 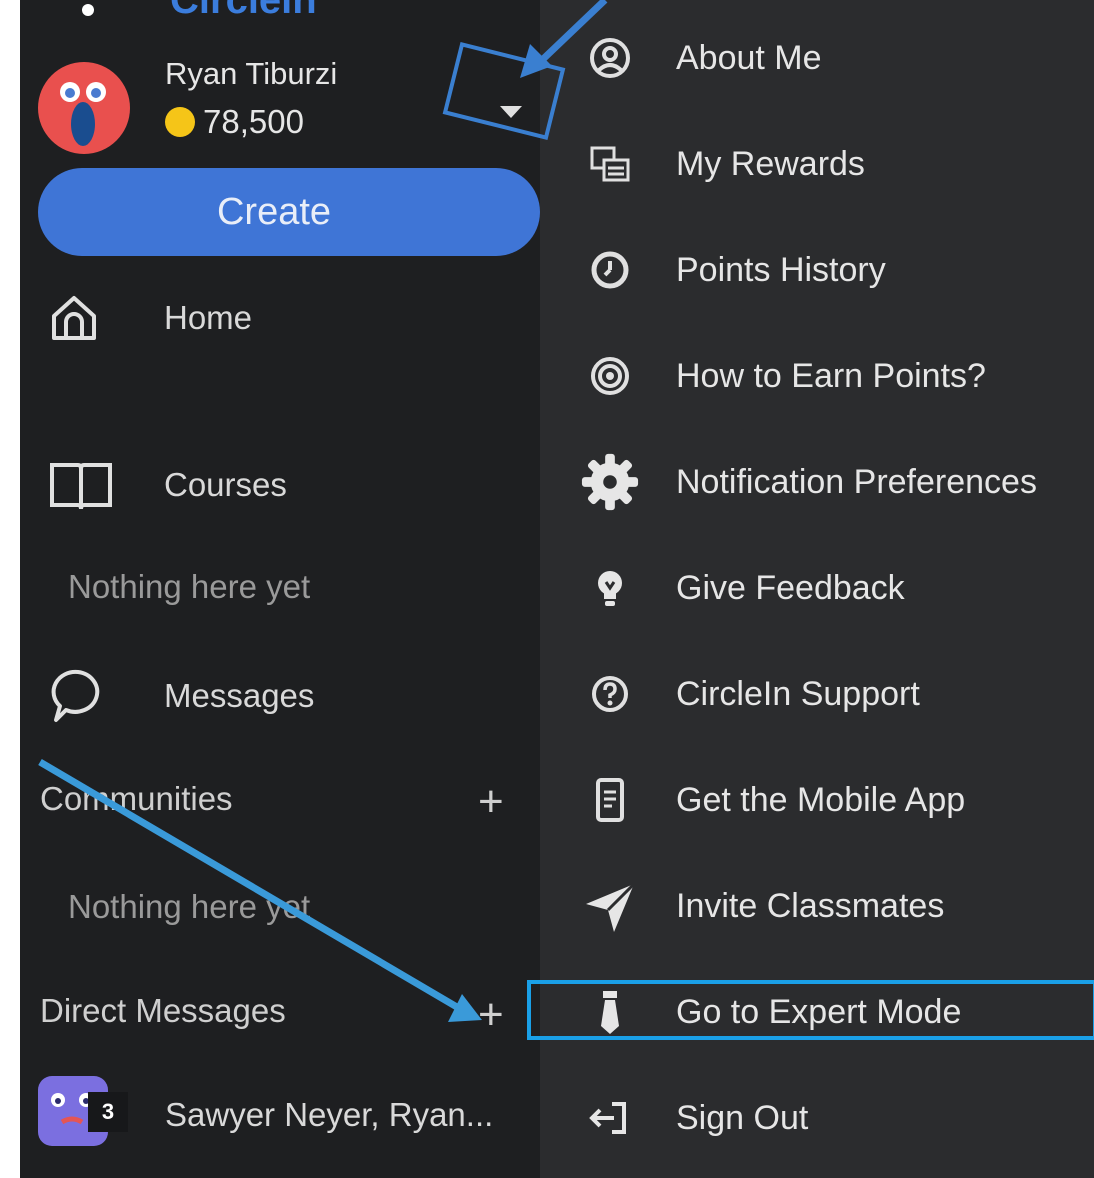 I want to click on rewards-icon, so click(x=610, y=164).